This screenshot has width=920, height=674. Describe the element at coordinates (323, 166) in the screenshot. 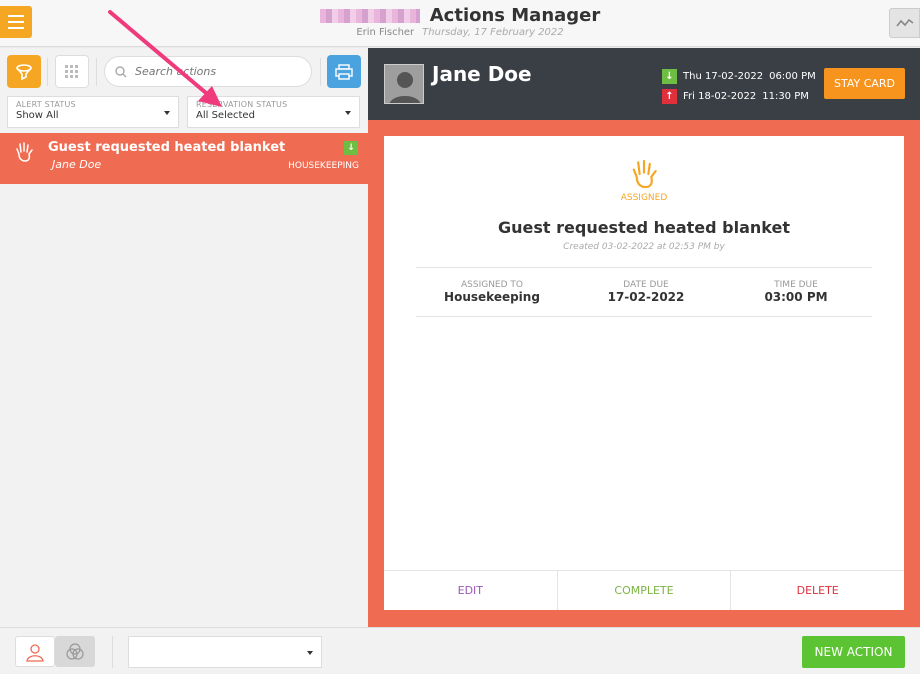

I see `list-item-department: HOUSEKEEPING` at that location.